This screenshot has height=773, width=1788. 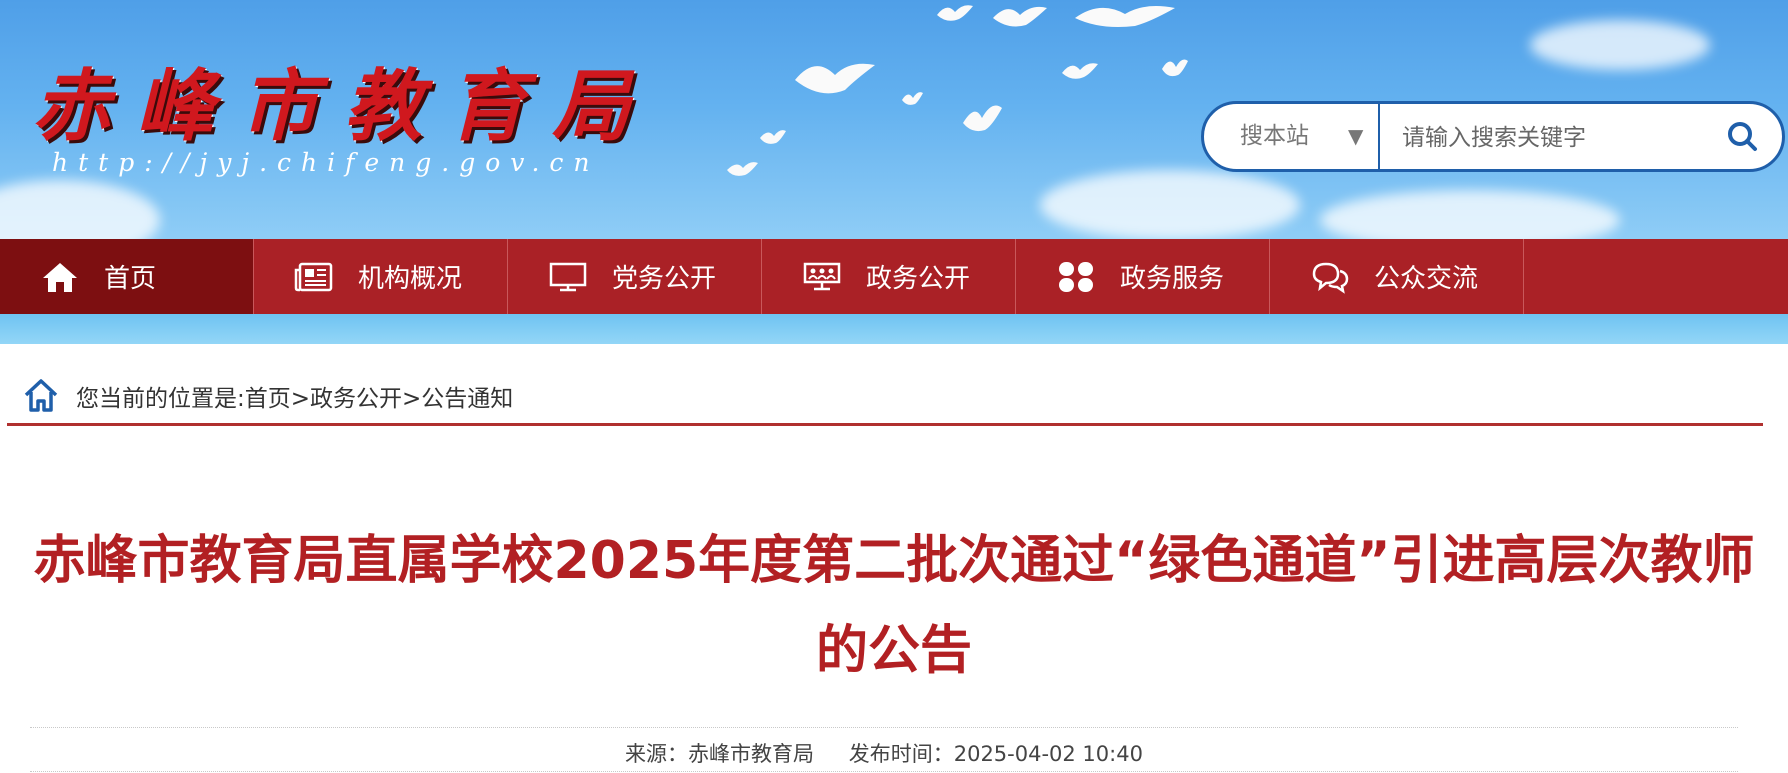 What do you see at coordinates (1172, 279) in the screenshot?
I see `nav-item-label: 政务服务` at bounding box center [1172, 279].